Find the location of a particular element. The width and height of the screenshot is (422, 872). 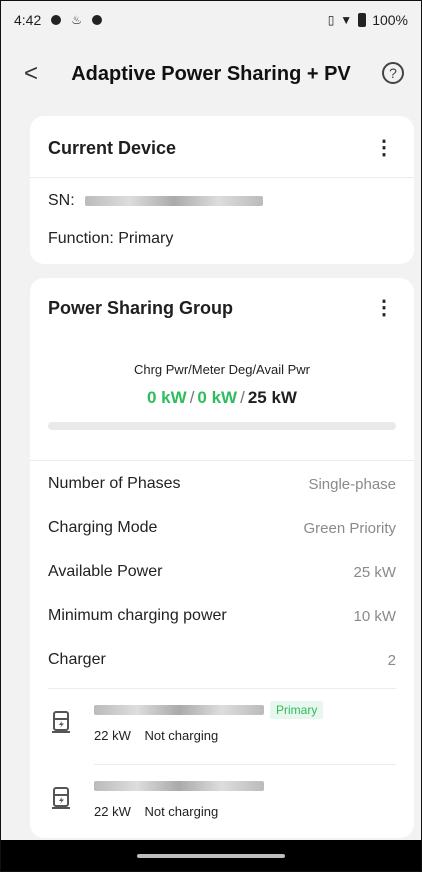

row-label: Charging Mode is located at coordinates (103, 527).